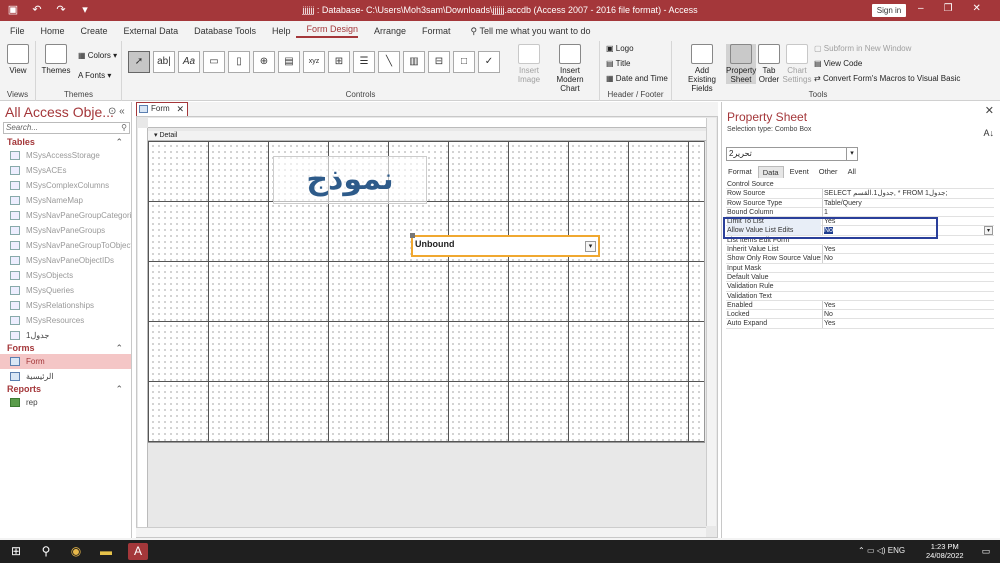  Describe the element at coordinates (896, 550) in the screenshot. I see `language-indicator: ENG` at that location.